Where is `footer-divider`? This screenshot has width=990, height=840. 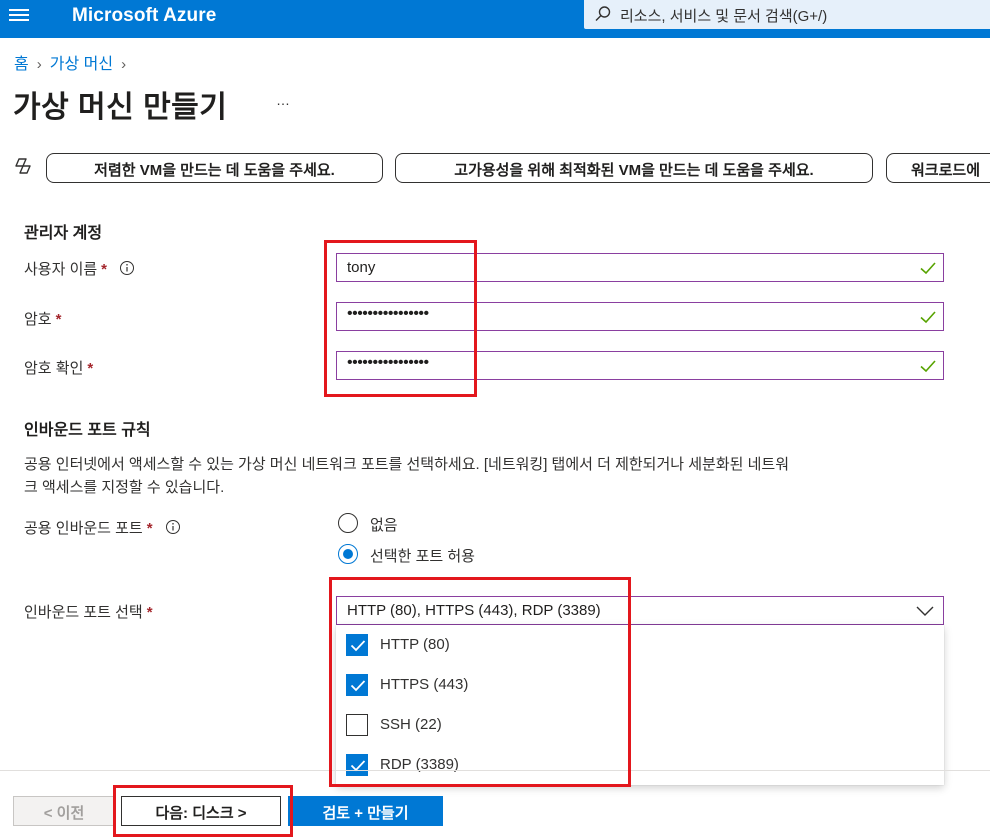 footer-divider is located at coordinates (495, 770).